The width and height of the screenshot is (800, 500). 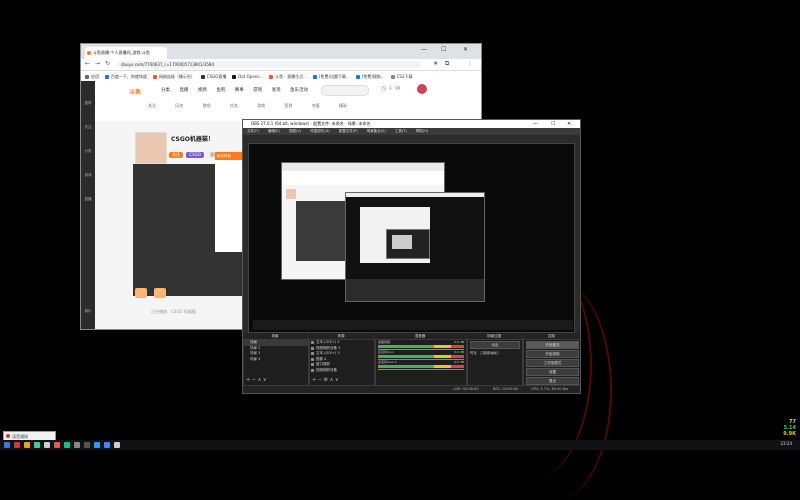 I want to click on settings-button: 设置, so click(x=552, y=372).